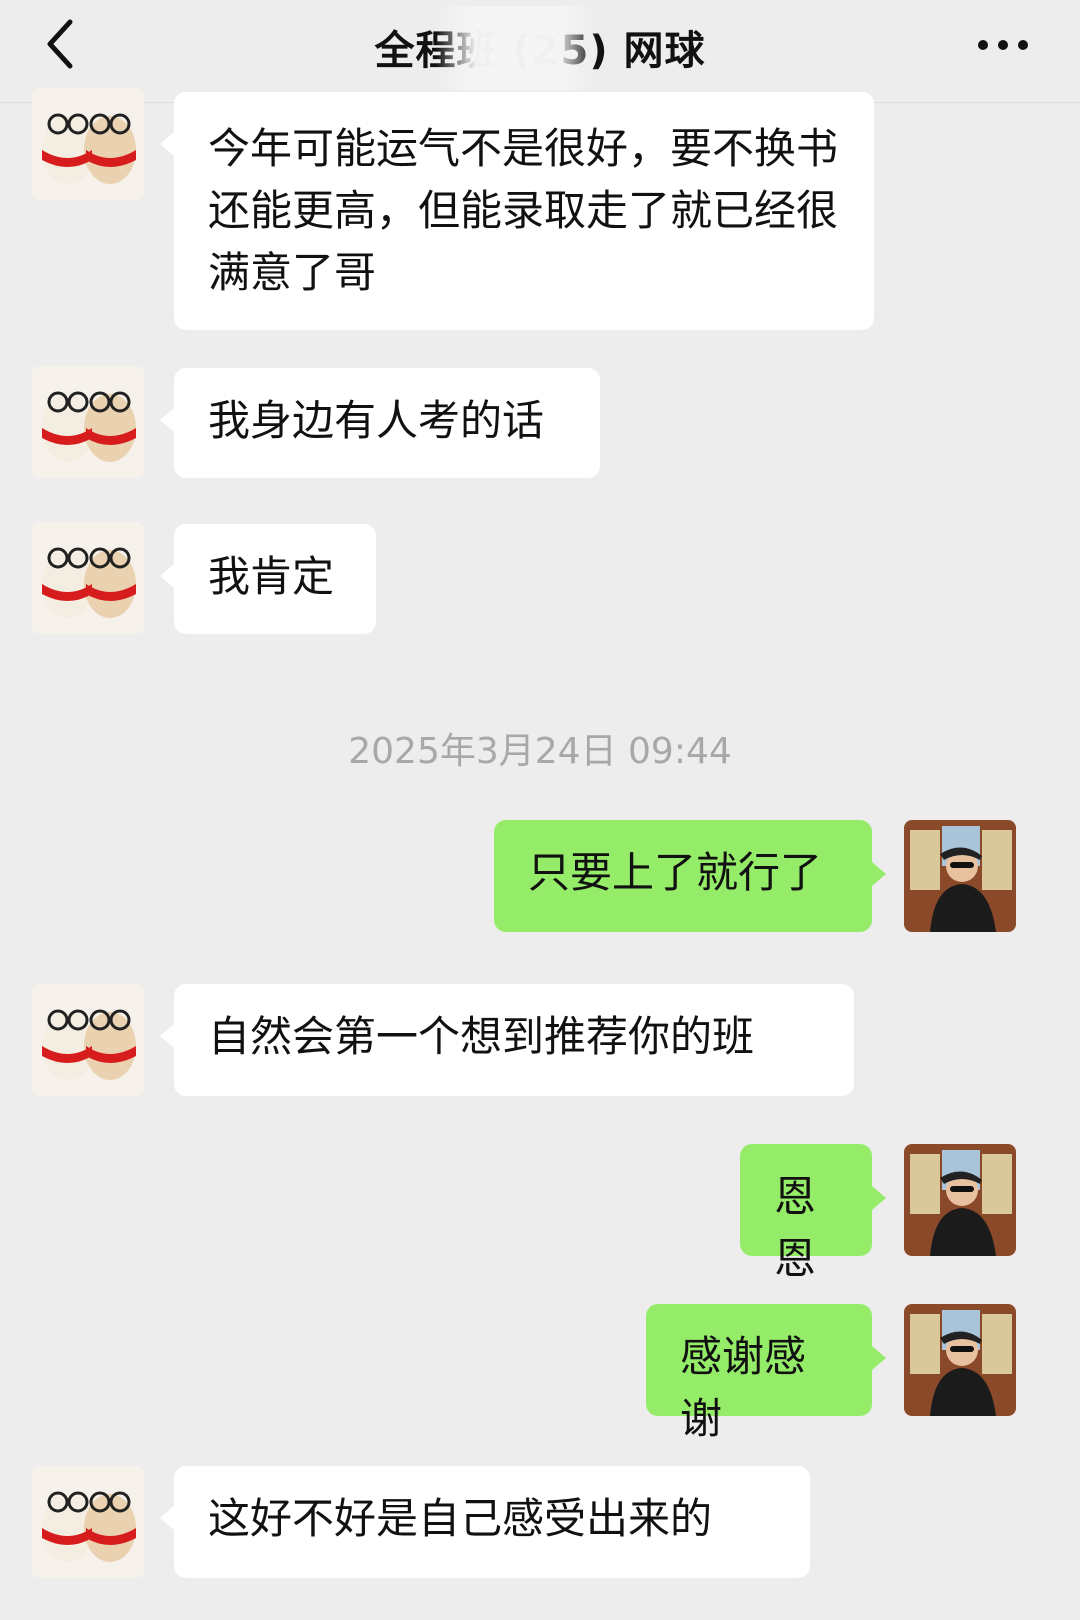  I want to click on back-button, so click(60, 44).